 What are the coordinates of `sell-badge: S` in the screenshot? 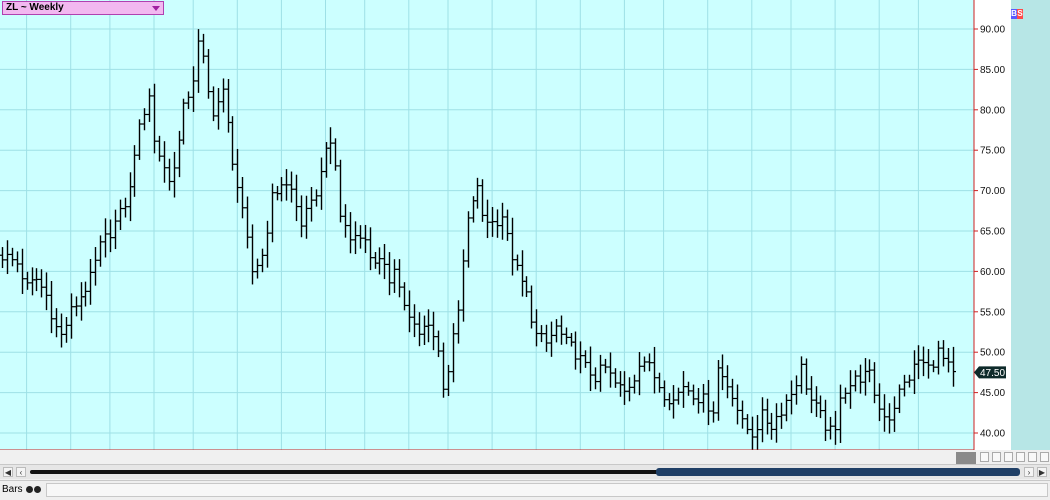 It's located at (1020, 14).